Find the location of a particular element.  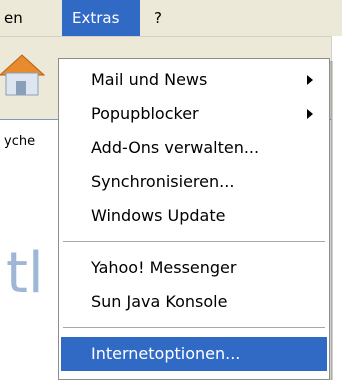

menu-item-windows-update: Windows Update is located at coordinates (194, 216).